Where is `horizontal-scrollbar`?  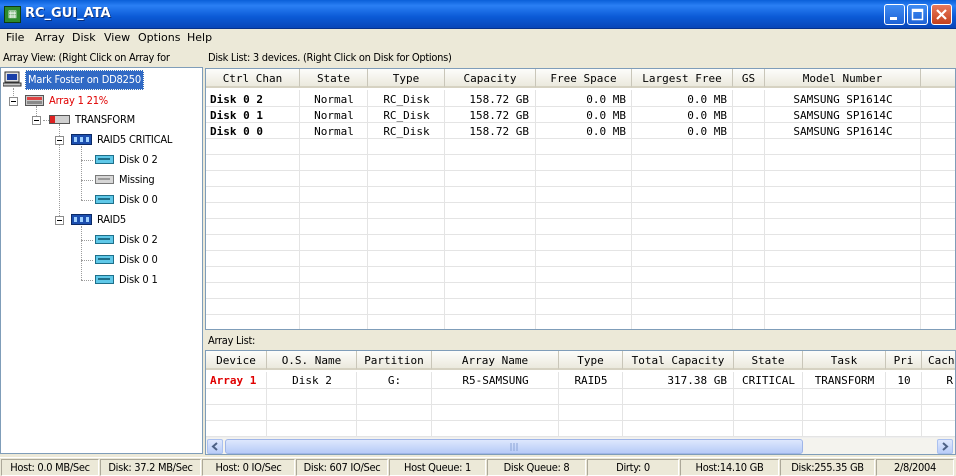 horizontal-scrollbar is located at coordinates (580, 445).